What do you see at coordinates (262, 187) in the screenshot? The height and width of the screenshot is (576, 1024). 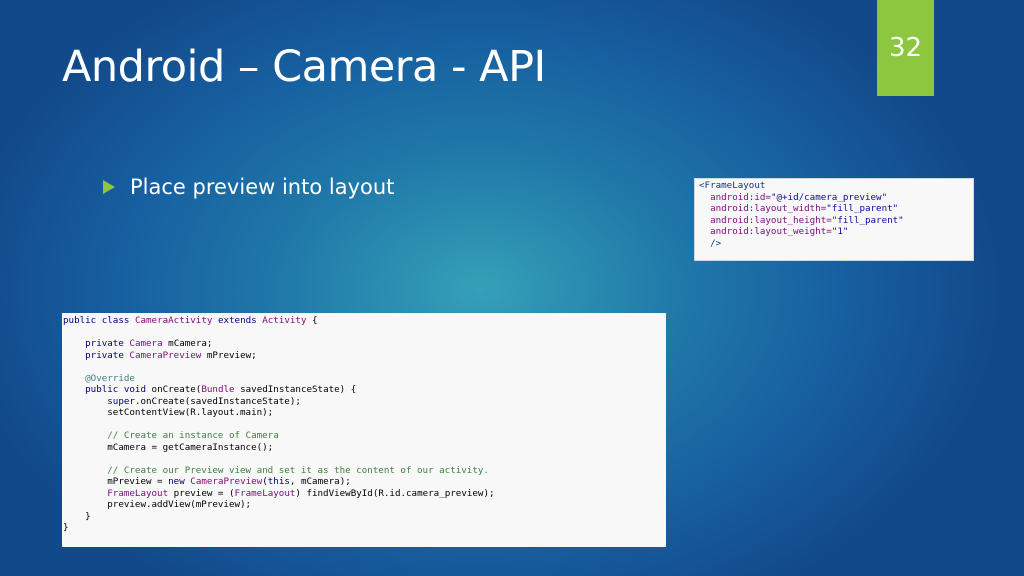 I see `bullet-text: Place preview into layout` at bounding box center [262, 187].